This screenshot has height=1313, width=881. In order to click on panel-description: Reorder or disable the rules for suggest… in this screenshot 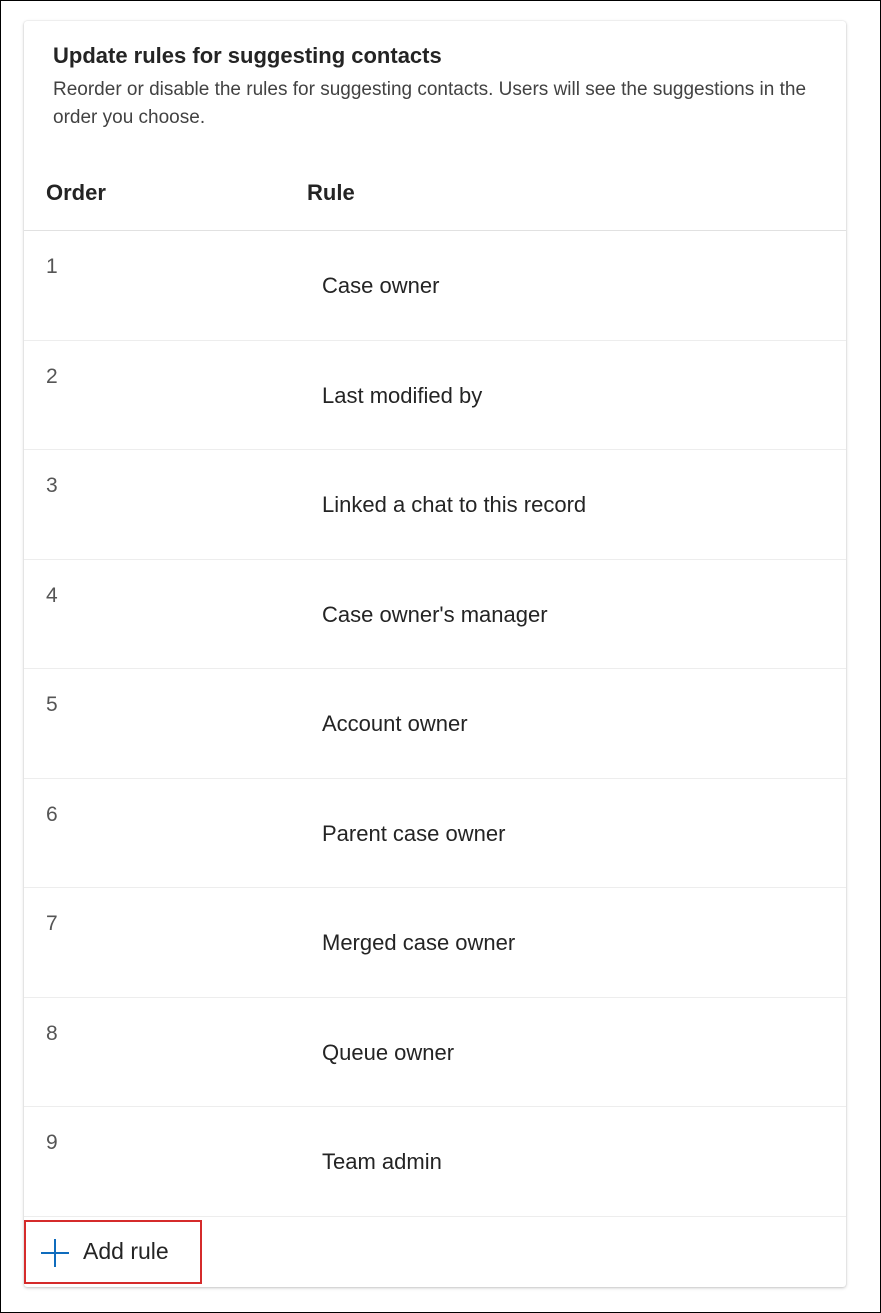, I will do `click(430, 103)`.